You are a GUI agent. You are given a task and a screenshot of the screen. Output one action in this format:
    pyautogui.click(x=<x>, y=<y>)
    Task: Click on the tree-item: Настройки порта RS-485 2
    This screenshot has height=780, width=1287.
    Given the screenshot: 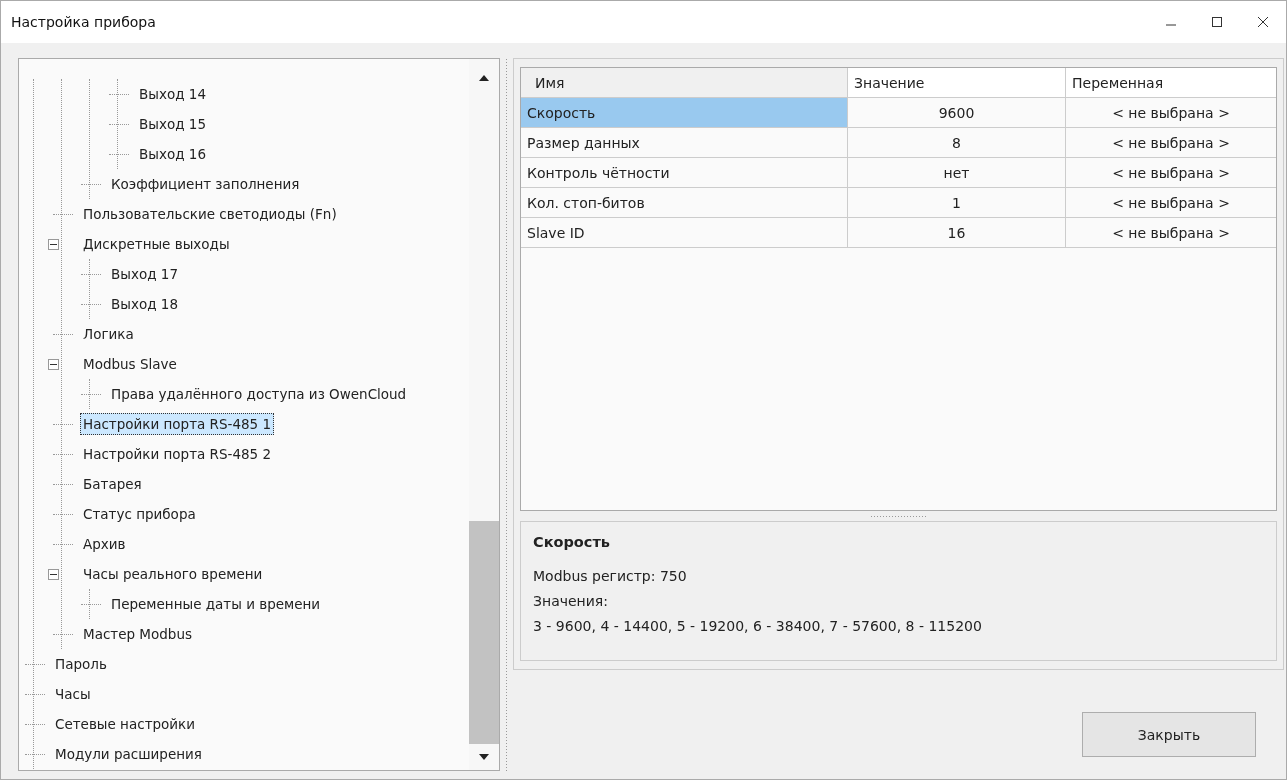 What is the action you would take?
    pyautogui.click(x=177, y=454)
    